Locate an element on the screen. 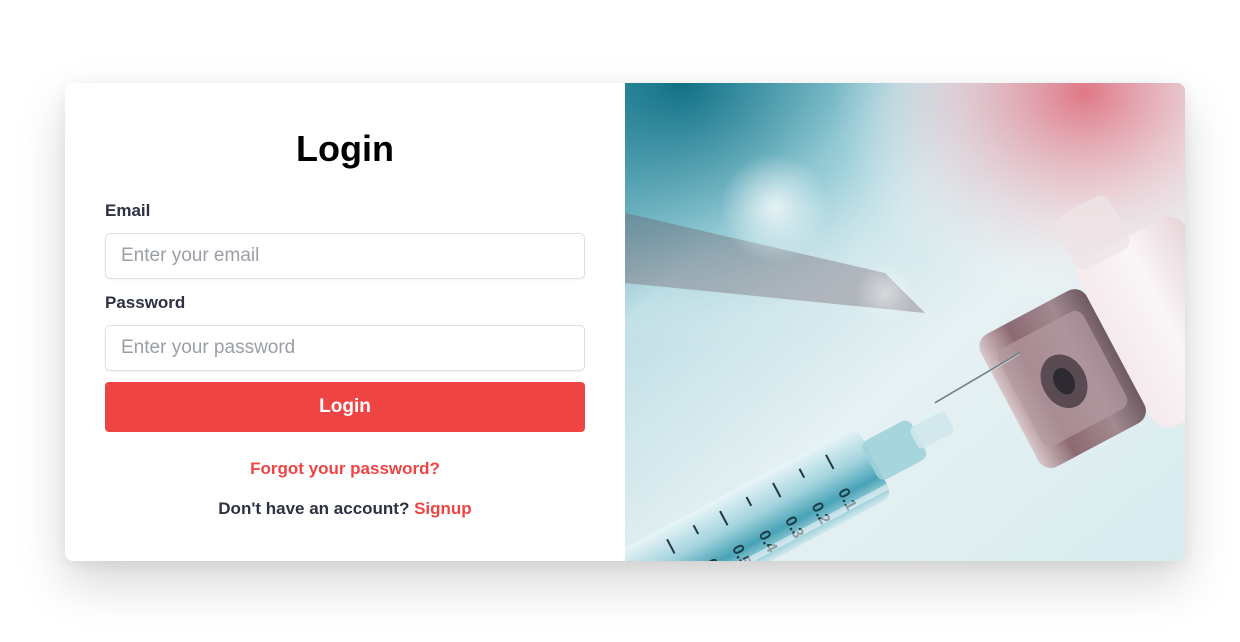 This screenshot has height=642, width=1240. forgot-password-link: Forgot your password? is located at coordinates (345, 469).